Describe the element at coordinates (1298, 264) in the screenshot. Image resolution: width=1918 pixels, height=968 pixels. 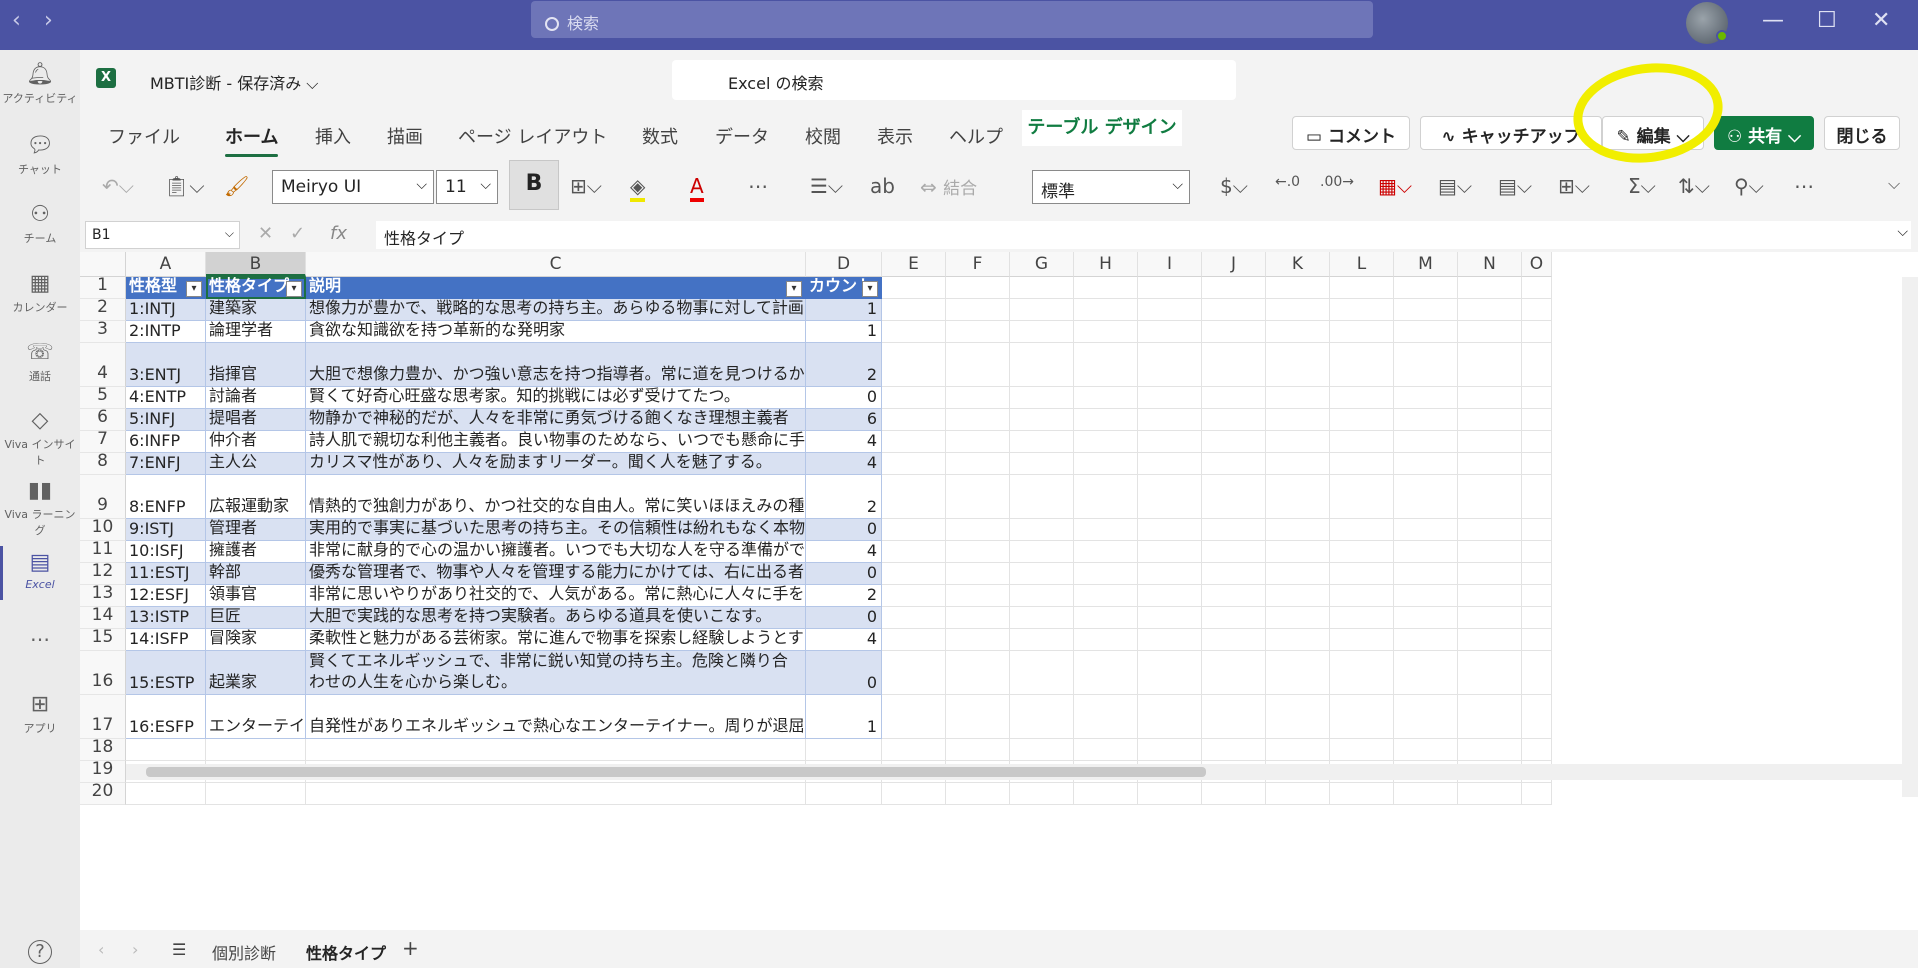
I see `column-header: K` at that location.